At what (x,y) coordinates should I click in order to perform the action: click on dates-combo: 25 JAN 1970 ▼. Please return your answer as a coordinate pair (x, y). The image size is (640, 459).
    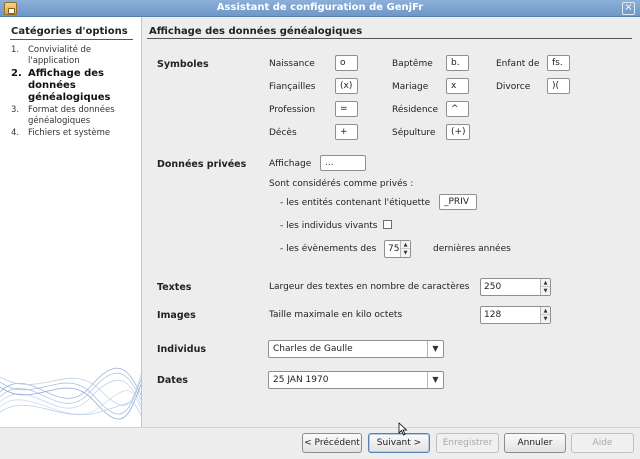
    Looking at the image, I should click on (356, 380).